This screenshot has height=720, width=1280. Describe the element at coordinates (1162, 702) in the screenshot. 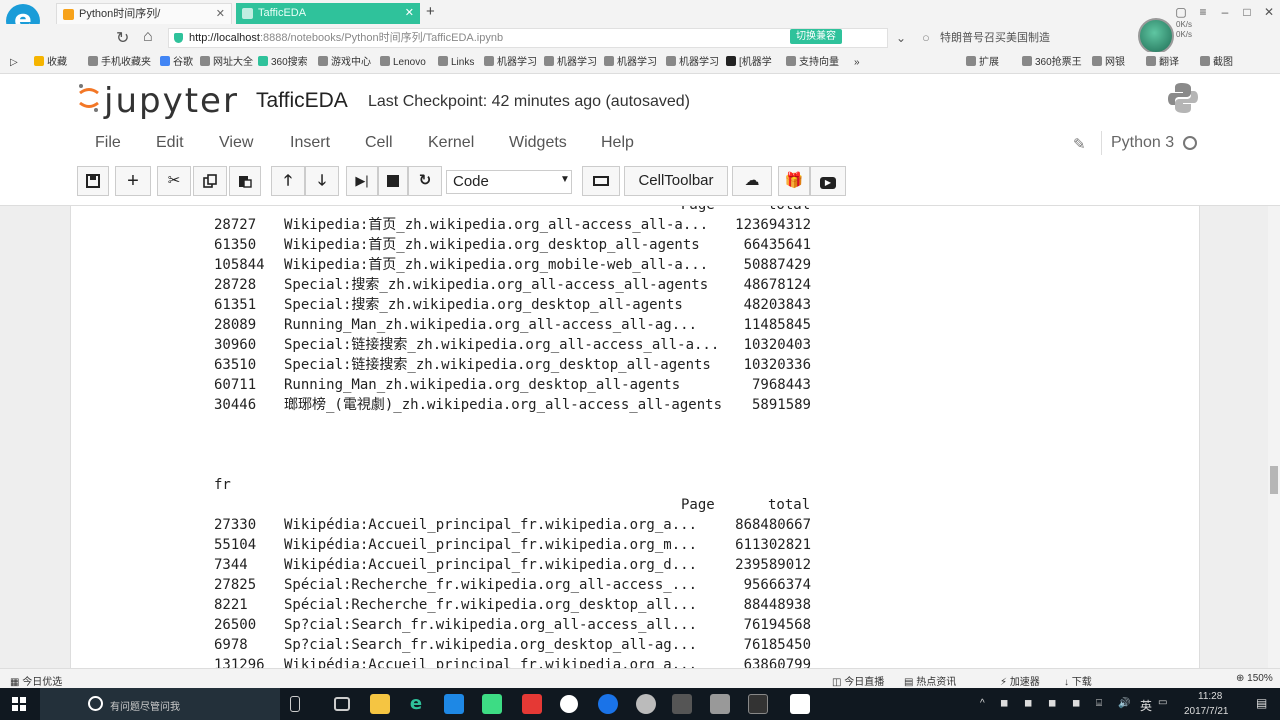

I see `keyboard-icon: ▭` at that location.